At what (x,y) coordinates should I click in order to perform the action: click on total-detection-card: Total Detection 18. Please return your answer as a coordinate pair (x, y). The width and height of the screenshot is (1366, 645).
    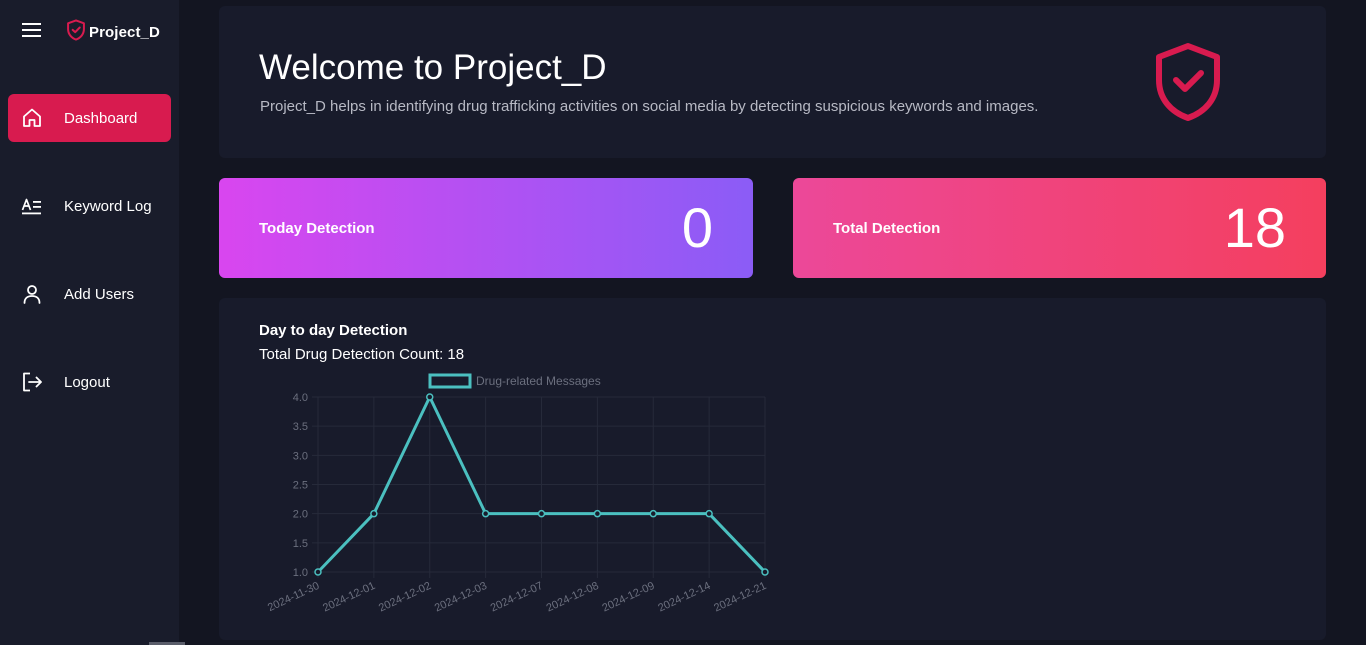
    Looking at the image, I should click on (1059, 228).